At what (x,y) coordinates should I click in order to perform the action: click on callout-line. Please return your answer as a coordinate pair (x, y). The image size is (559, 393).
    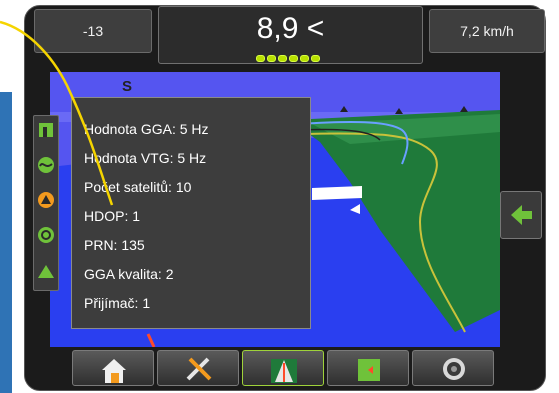
    Looking at the image, I should click on (57, 113).